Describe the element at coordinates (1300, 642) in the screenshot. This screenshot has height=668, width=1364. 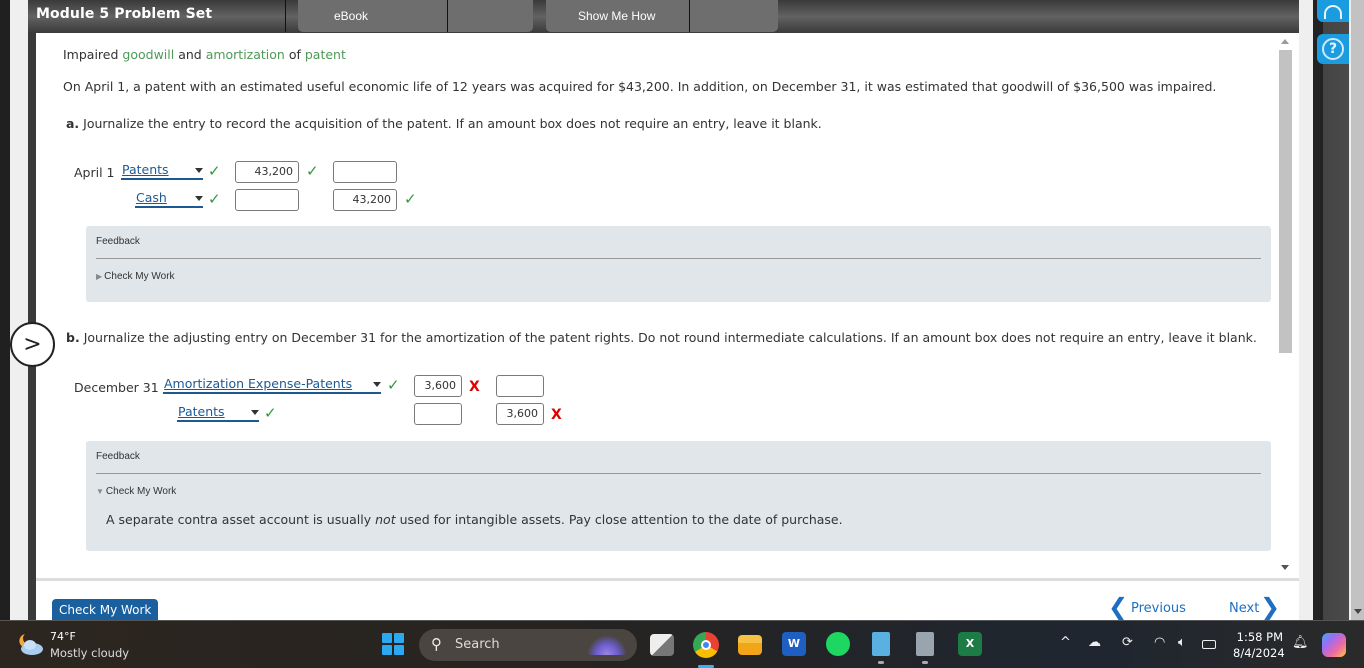
I see `notification-bell-icon: 🔔︎` at that location.